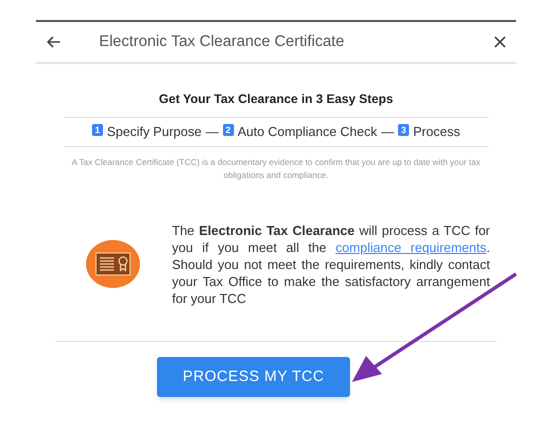 This screenshot has width=548, height=426. Describe the element at coordinates (276, 169) in the screenshot. I see `description: A Tax Clearance Certificate (TCC) is a documentary evidence to confirm that you are up to date with your tax obligations and compliance.` at that location.